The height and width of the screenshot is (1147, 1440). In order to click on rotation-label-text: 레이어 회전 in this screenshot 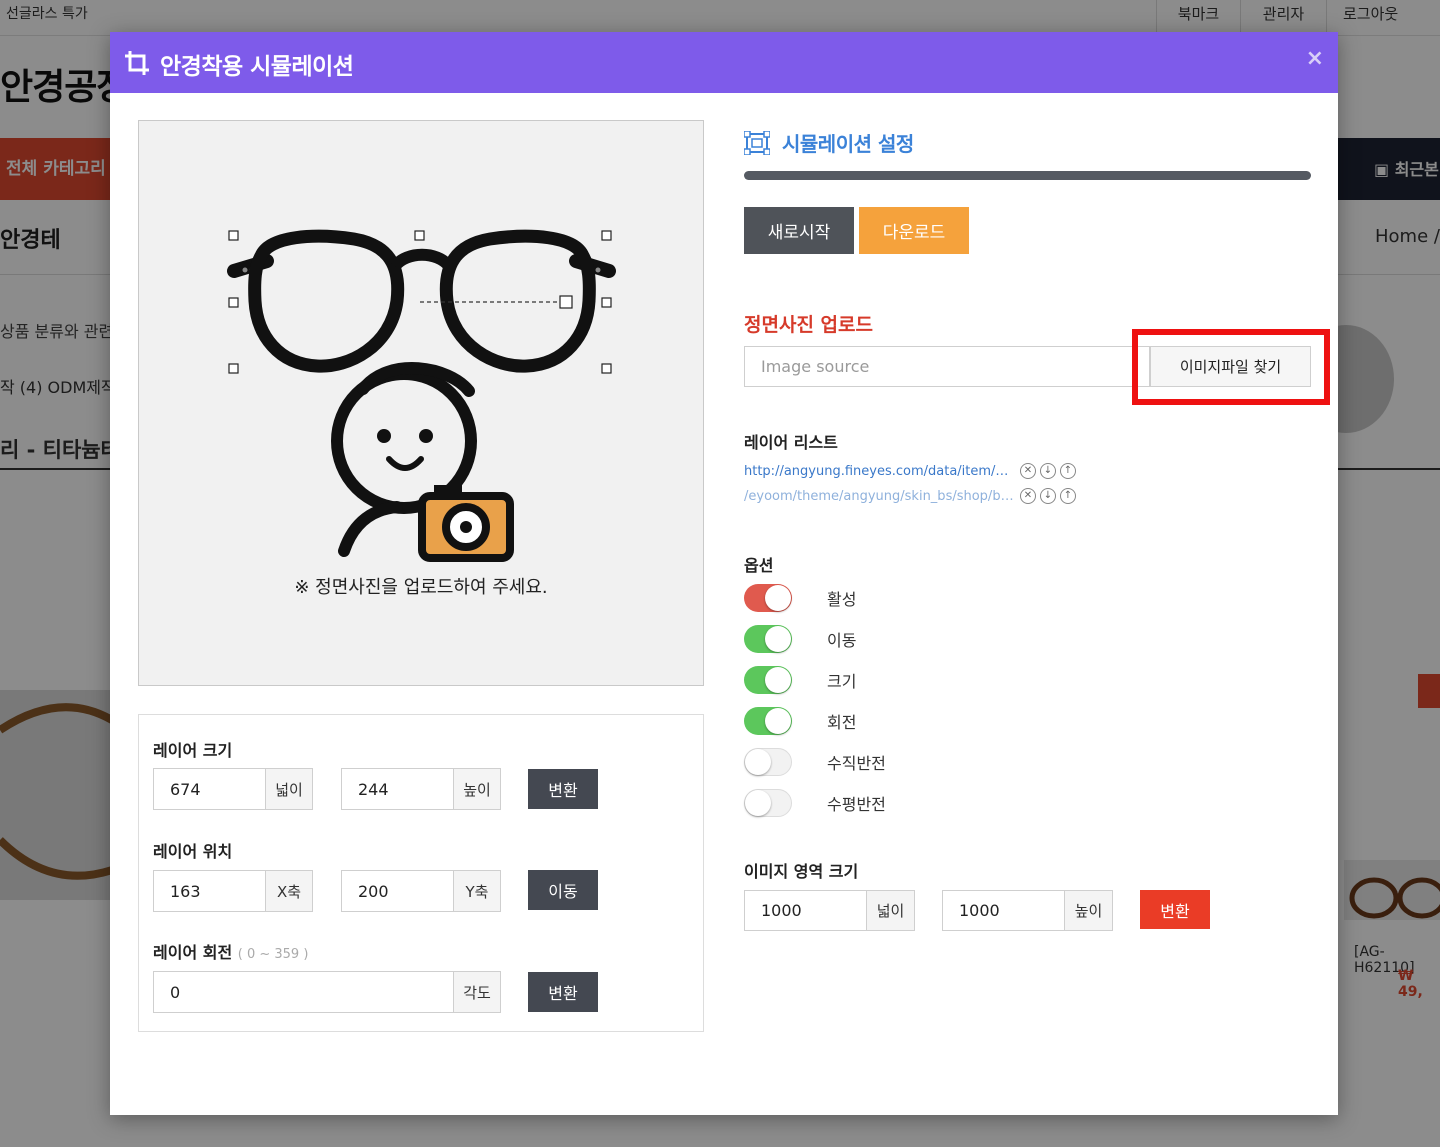, I will do `click(193, 952)`.